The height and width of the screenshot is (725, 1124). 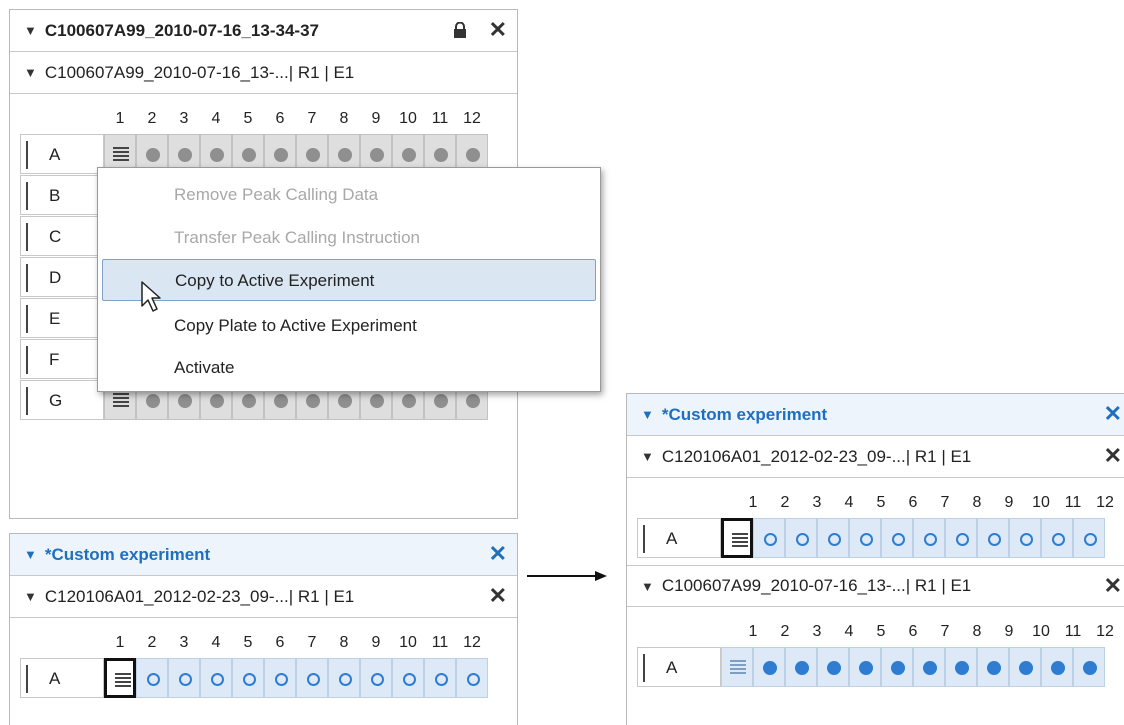 I want to click on row-label: G, so click(x=62, y=400).